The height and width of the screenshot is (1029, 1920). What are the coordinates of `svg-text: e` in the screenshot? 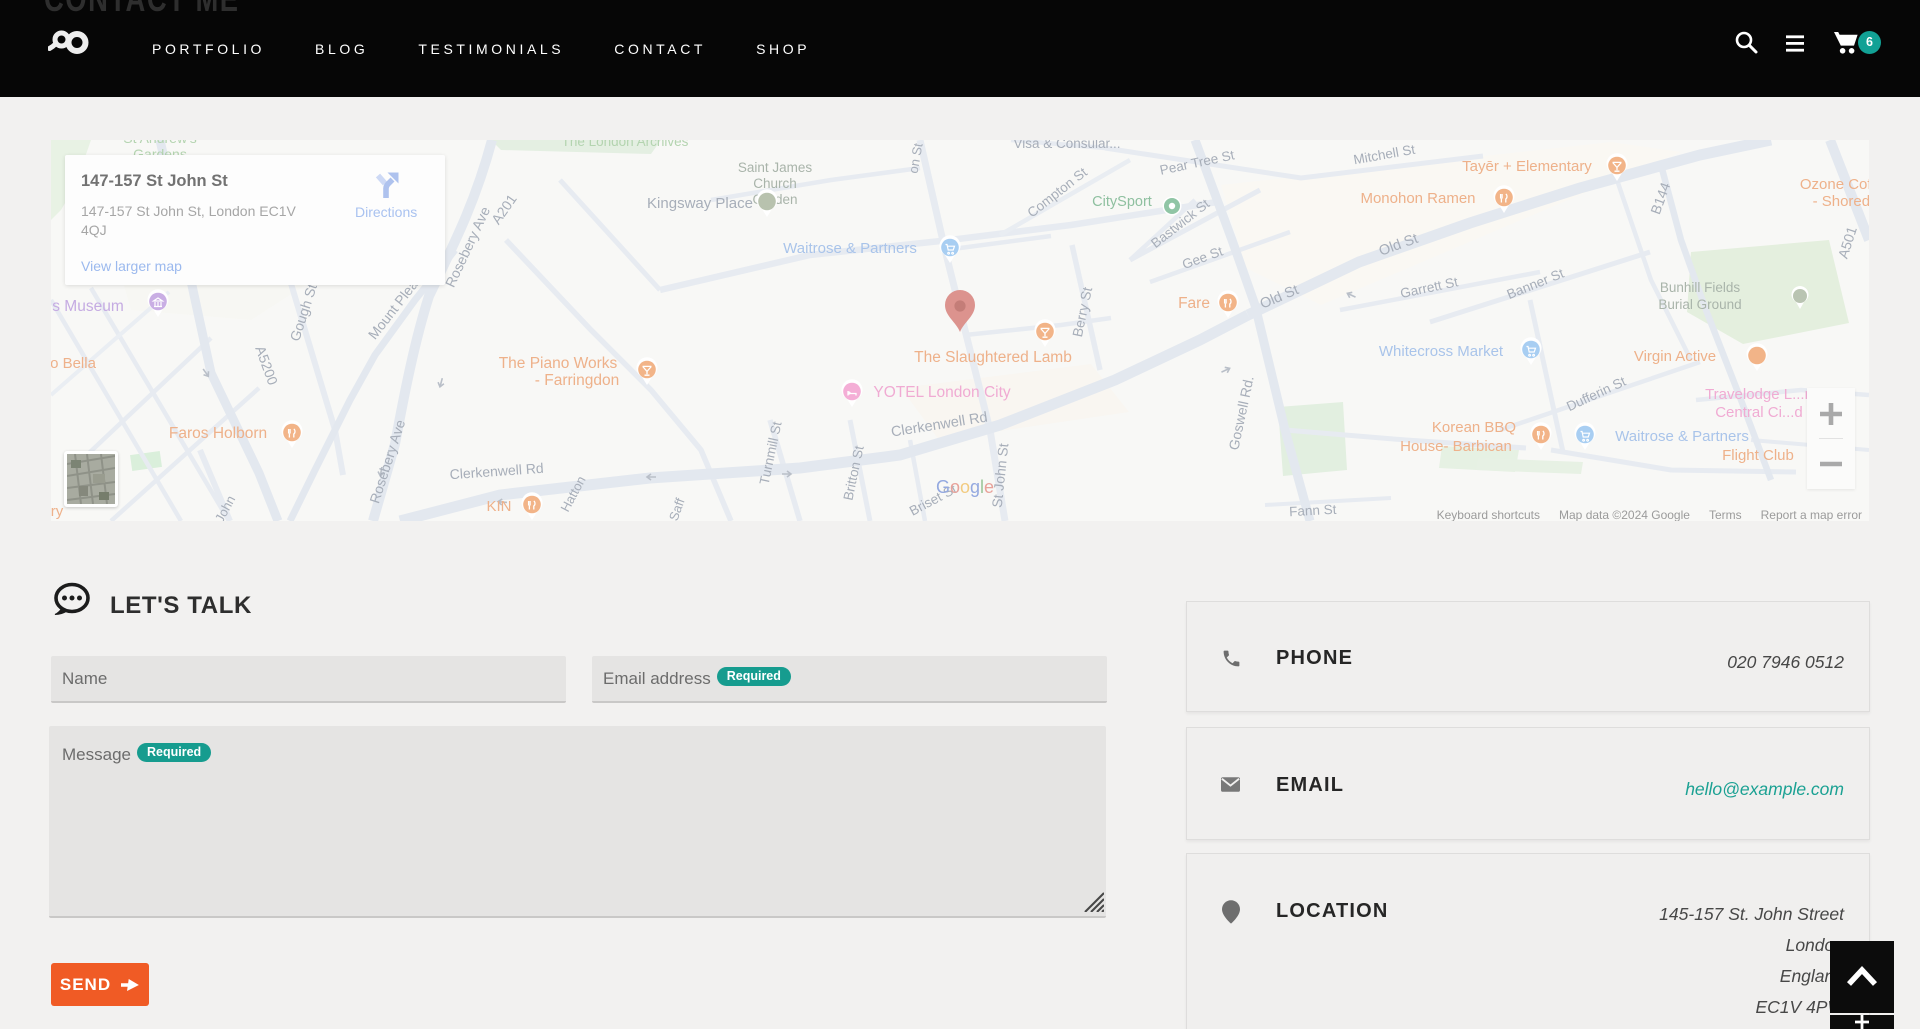 It's located at (989, 487).